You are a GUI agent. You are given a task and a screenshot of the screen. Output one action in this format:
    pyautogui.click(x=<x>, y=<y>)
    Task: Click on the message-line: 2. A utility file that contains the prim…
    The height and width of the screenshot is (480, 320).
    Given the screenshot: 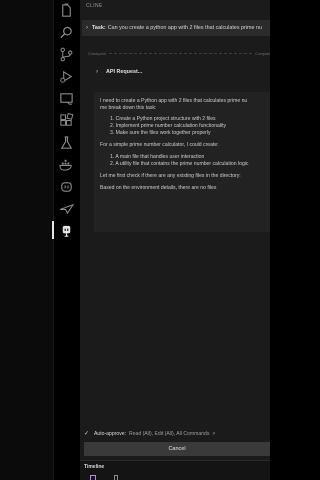 What is the action you would take?
    pyautogui.click(x=179, y=164)
    